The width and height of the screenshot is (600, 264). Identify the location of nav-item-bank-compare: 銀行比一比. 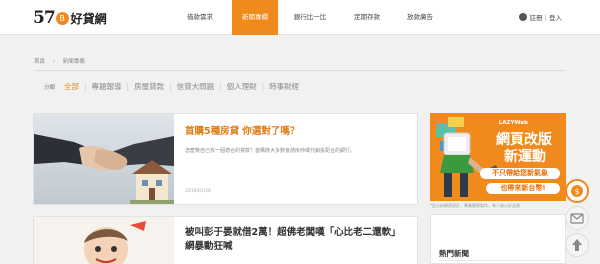
(310, 17).